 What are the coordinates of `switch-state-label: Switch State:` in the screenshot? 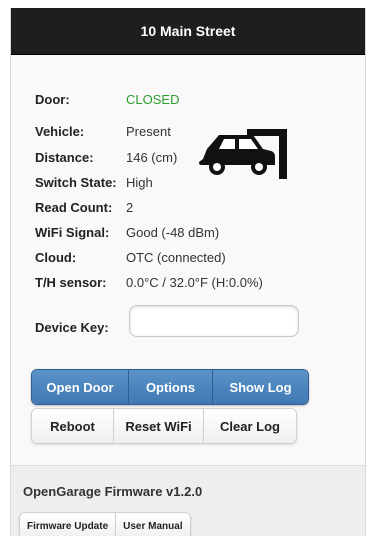 It's located at (76, 182).